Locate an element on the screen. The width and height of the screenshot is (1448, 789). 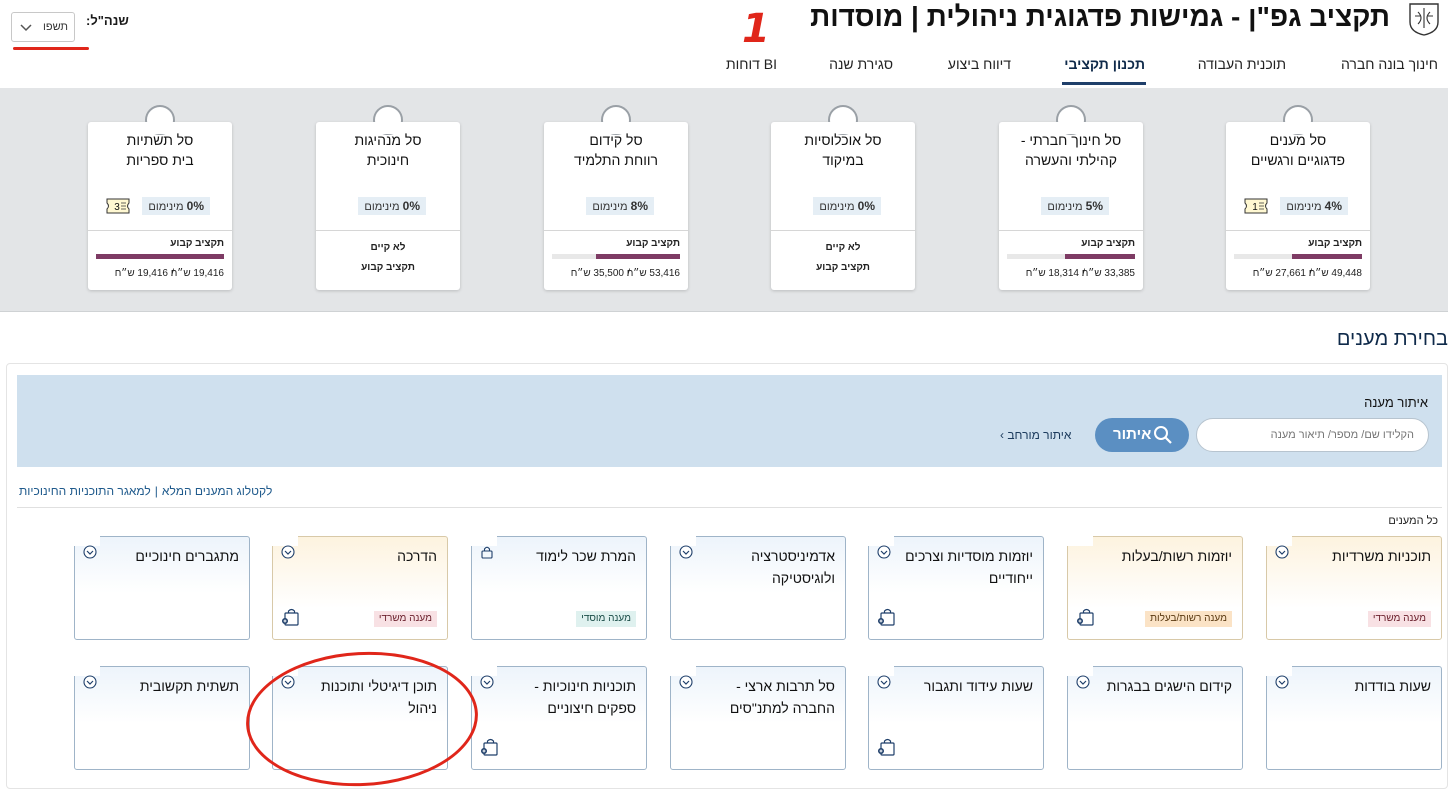
advanced-search-label: איתור מורחב is located at coordinates (1039, 435).